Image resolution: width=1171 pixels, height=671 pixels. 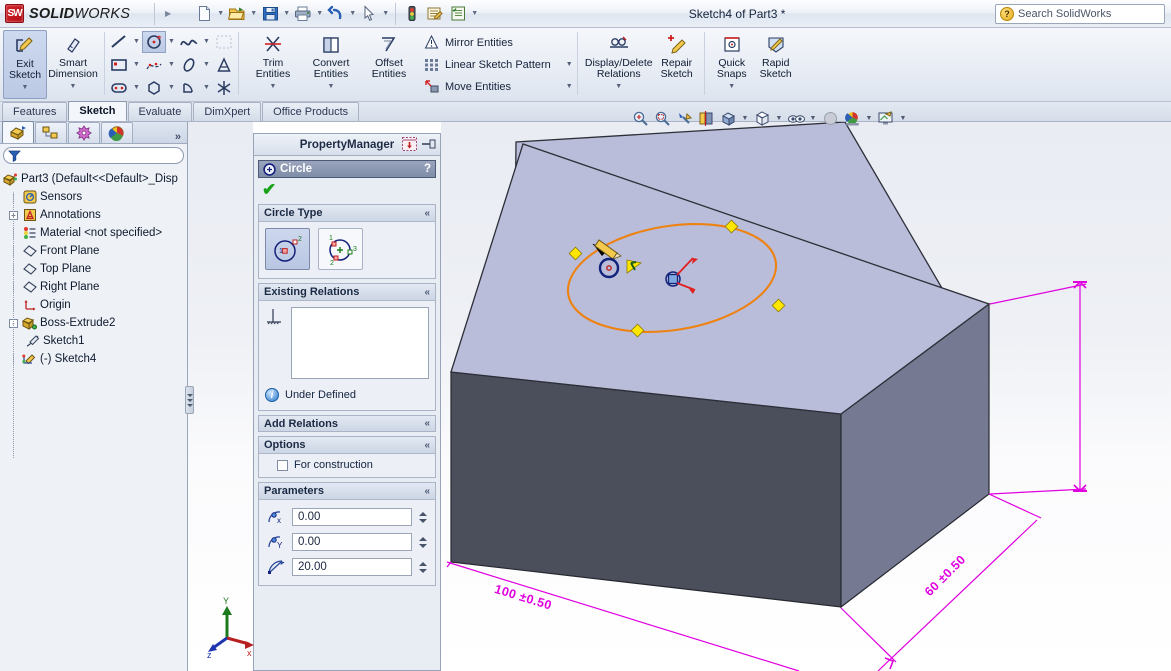 I want to click on section-parameters-header: Parameters «, so click(x=347, y=491).